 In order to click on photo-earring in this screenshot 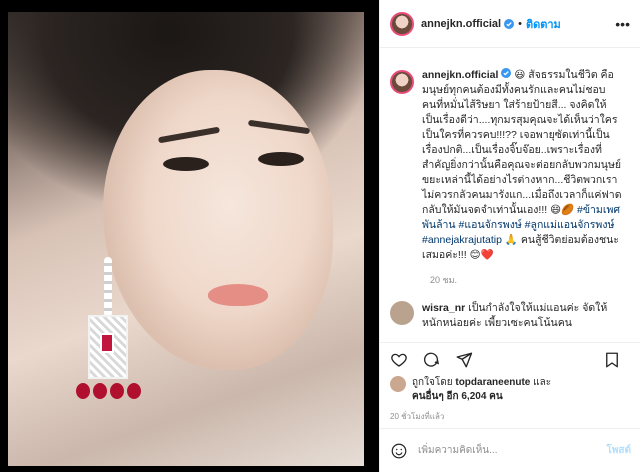, I will do `click(108, 332)`.